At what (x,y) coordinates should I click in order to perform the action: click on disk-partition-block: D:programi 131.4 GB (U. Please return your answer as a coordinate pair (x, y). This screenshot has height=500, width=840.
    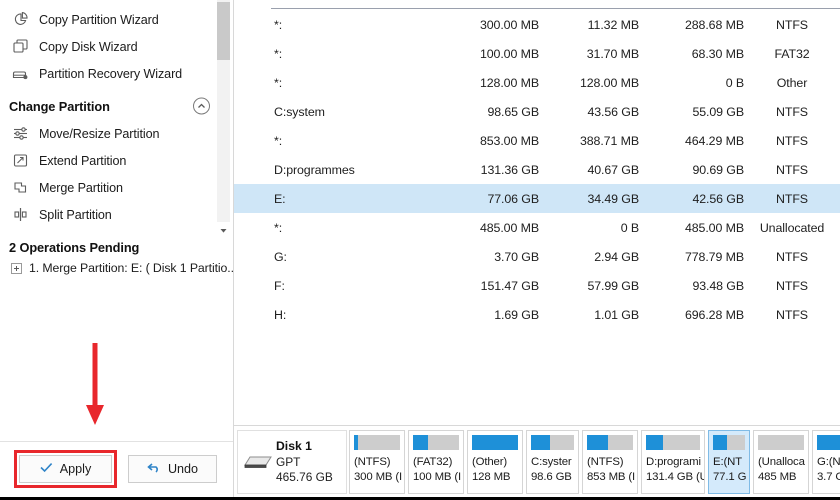
    Looking at the image, I should click on (673, 462).